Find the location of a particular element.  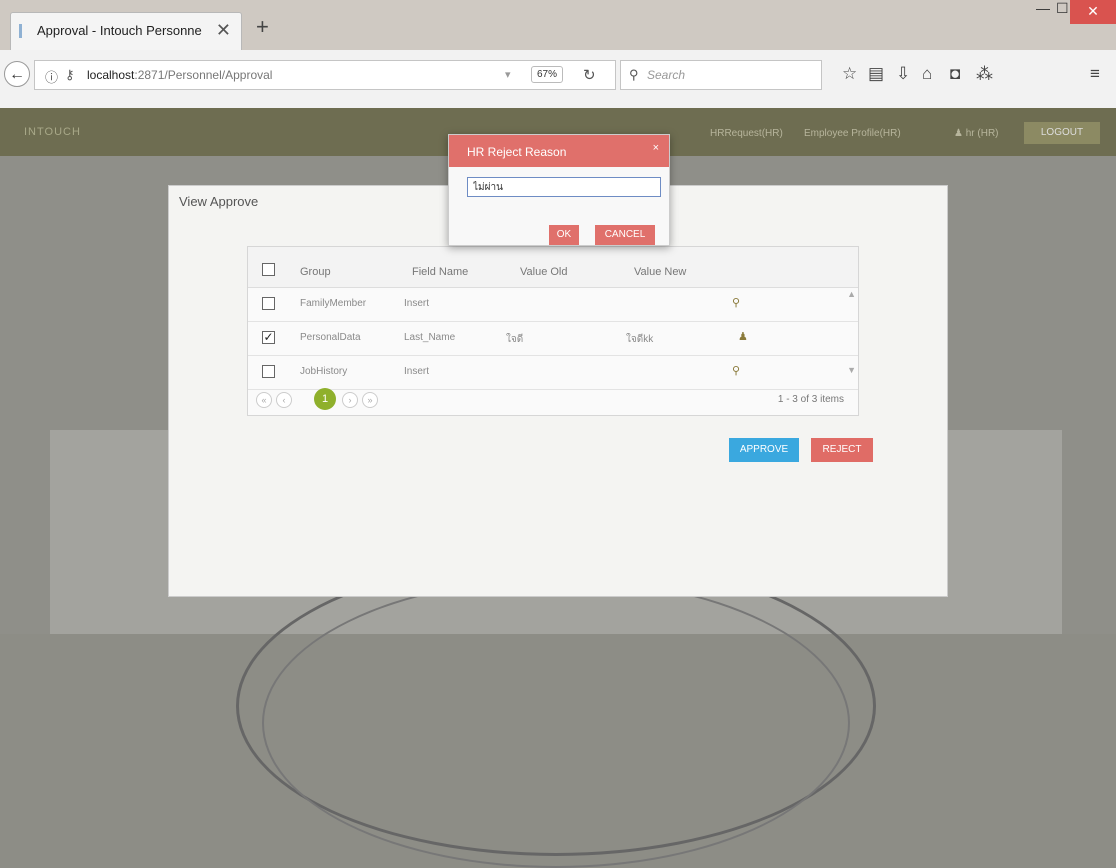

page-icon is located at coordinates (26, 31).